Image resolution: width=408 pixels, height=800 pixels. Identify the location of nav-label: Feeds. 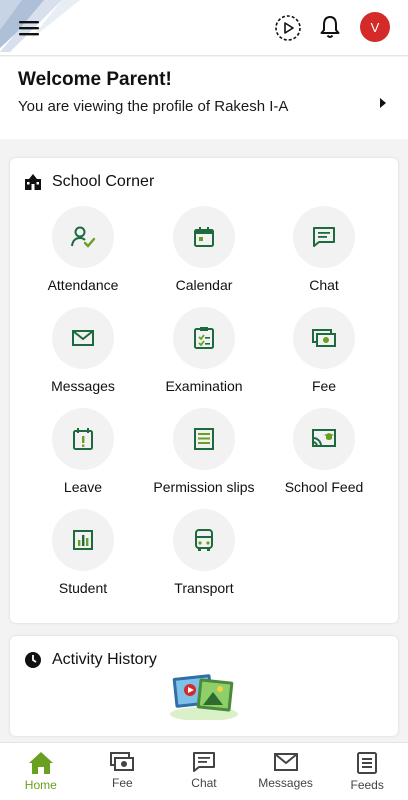
(367, 785).